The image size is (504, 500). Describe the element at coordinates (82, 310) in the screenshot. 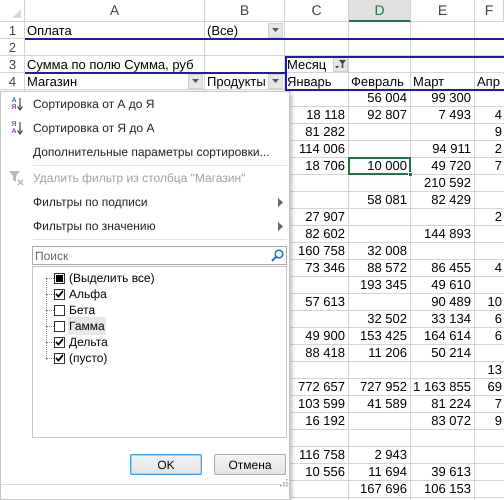

I see `list-item-label: Бета` at that location.